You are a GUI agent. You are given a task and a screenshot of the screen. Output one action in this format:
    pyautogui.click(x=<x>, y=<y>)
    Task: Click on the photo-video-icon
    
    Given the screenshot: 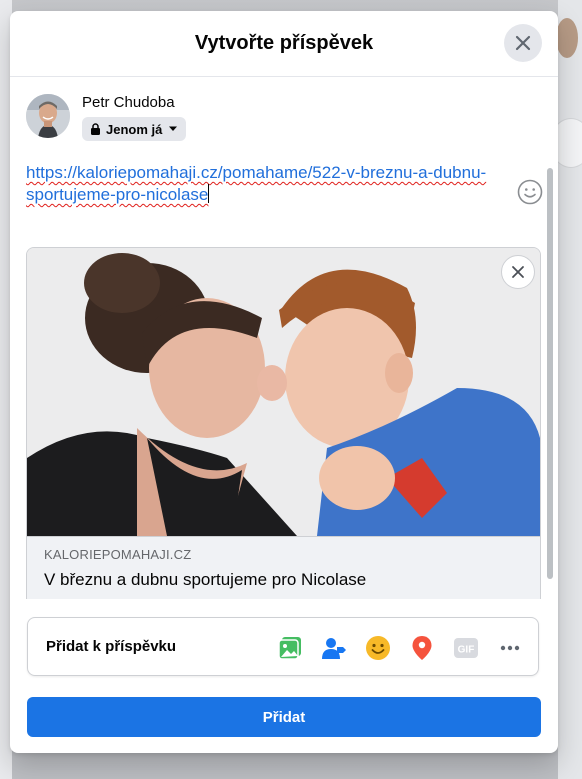 What is the action you would take?
    pyautogui.click(x=289, y=648)
    